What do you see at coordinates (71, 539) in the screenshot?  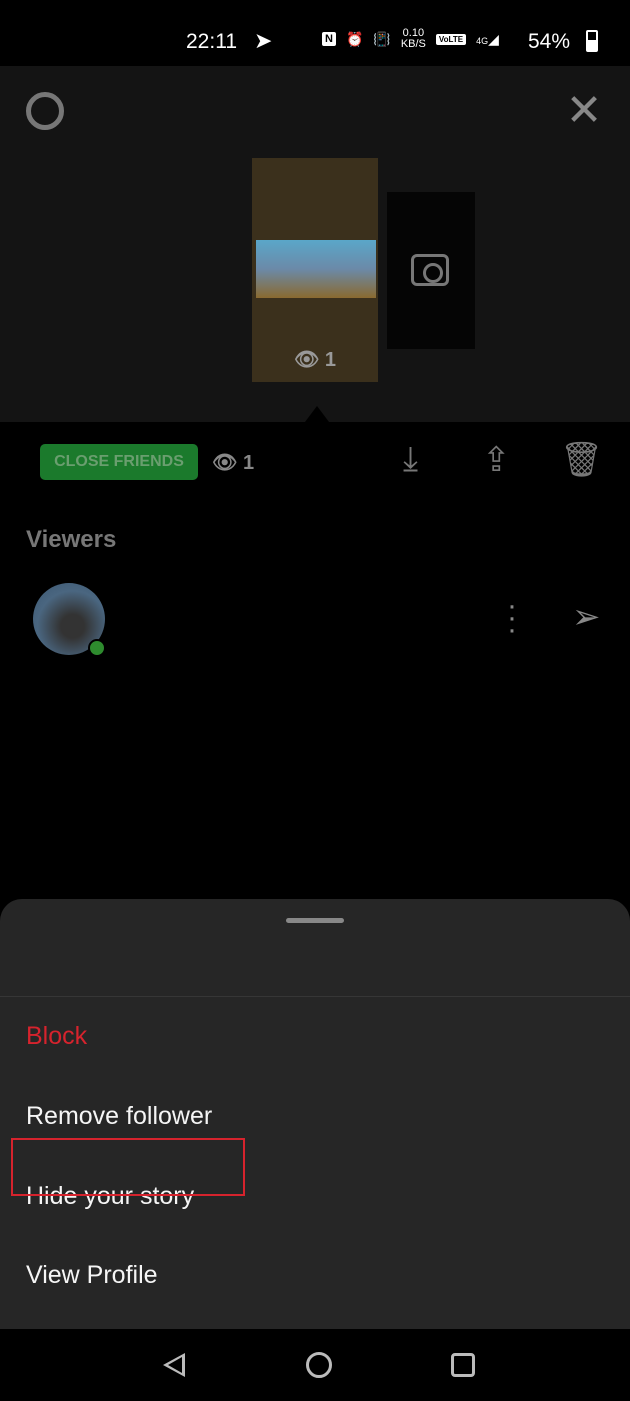 I see `viewers-heading: Viewers` at bounding box center [71, 539].